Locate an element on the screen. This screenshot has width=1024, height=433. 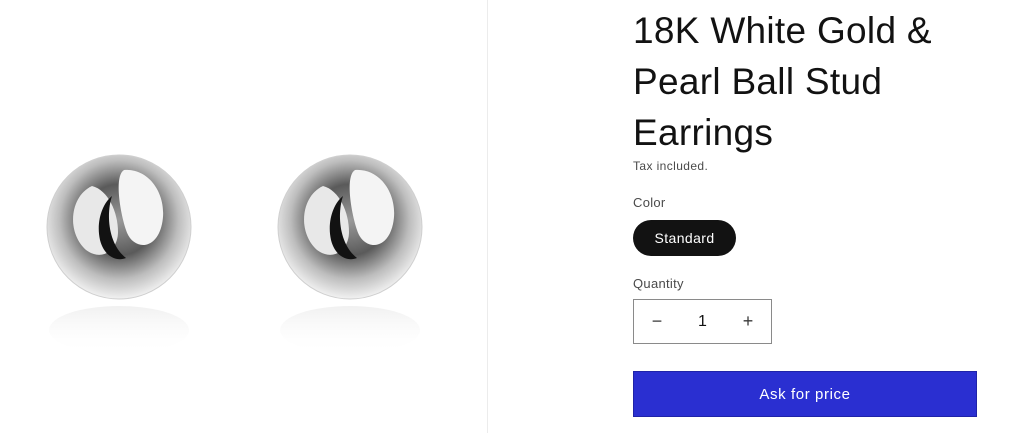
quantity-input: 1 is located at coordinates (702, 322).